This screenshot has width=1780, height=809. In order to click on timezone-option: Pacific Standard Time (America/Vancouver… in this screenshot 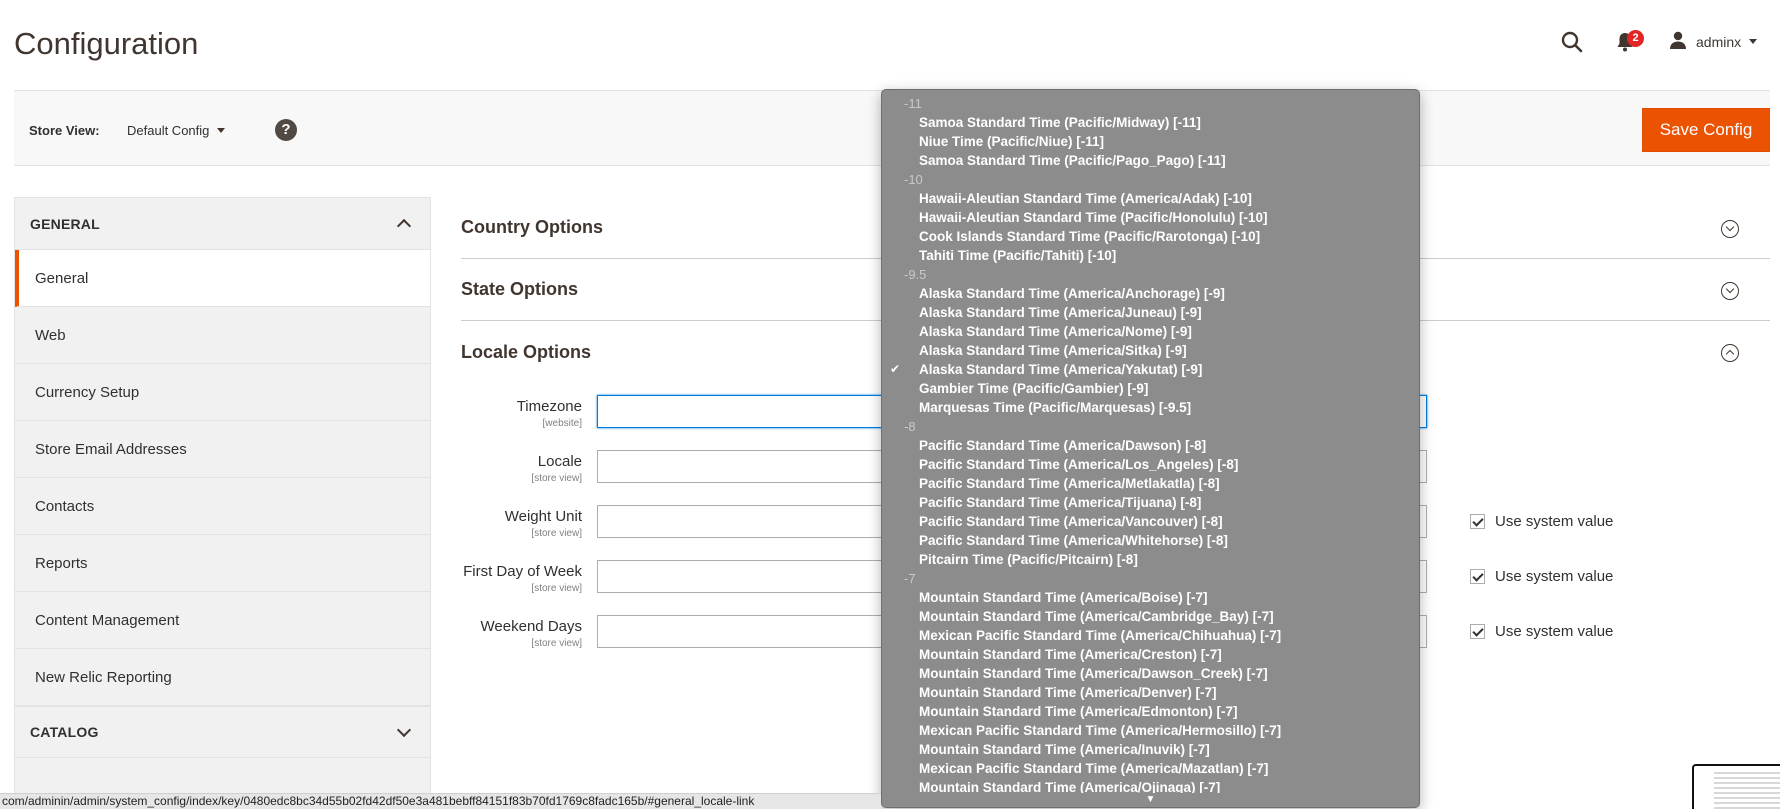, I will do `click(1150, 521)`.